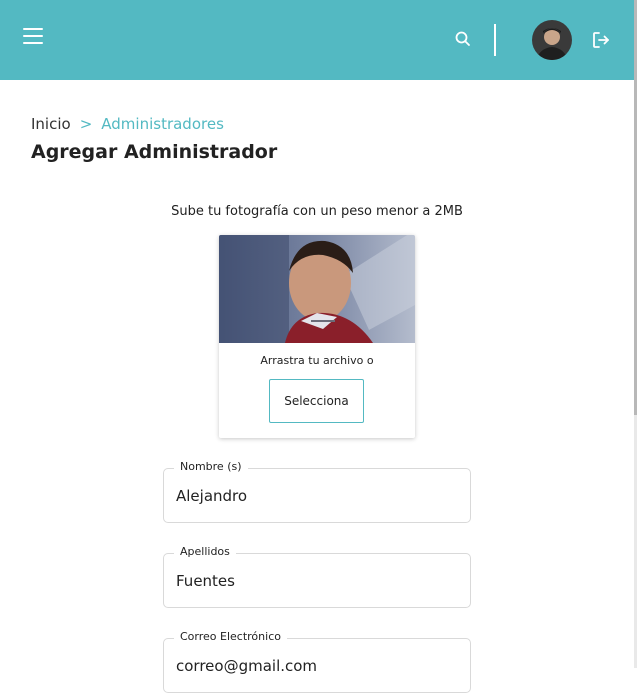 This screenshot has height=693, width=637. Describe the element at coordinates (154, 152) in the screenshot. I see `page-title: Agregar Administrador` at that location.